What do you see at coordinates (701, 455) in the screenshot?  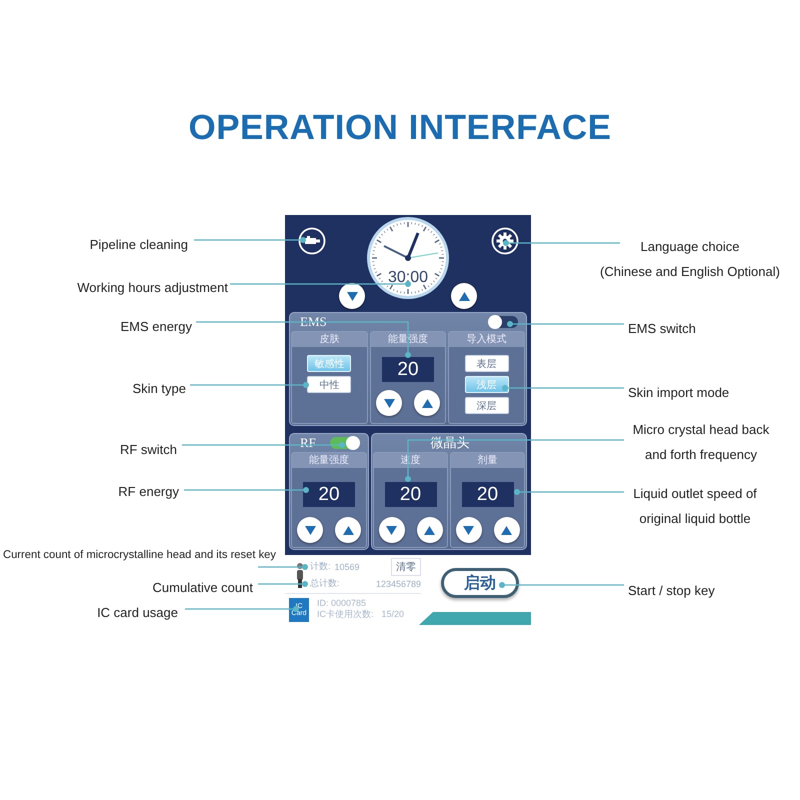 I see `callout-label: and forth frequency` at bounding box center [701, 455].